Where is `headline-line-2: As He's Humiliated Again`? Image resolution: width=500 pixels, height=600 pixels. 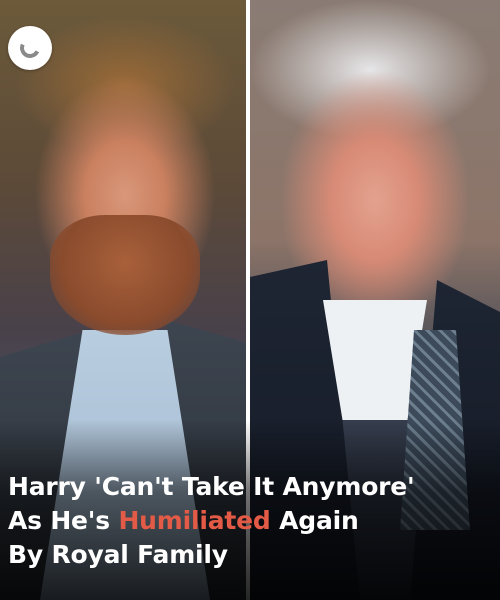
headline-line-2: As He's Humiliated Again is located at coordinates (250, 521).